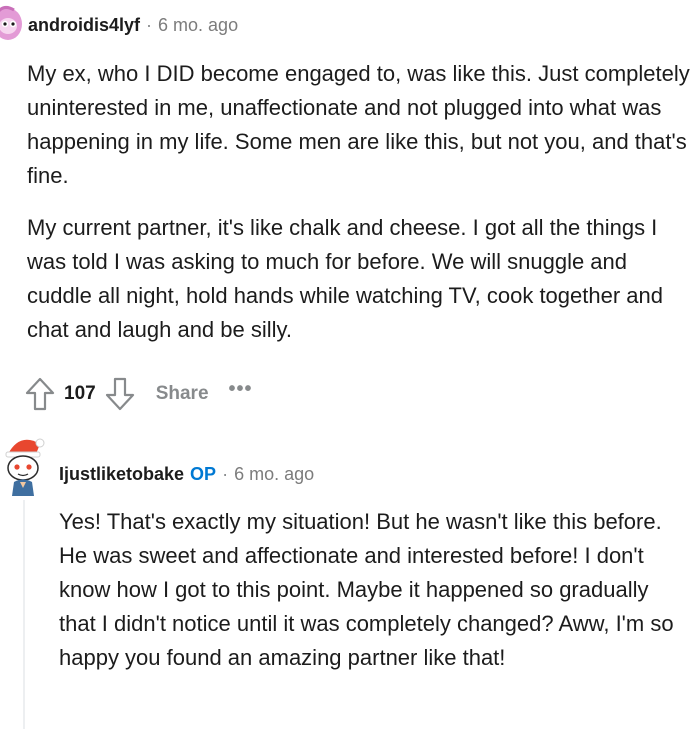 Image resolution: width=700 pixels, height=729 pixels. I want to click on thread-line, so click(24, 614).